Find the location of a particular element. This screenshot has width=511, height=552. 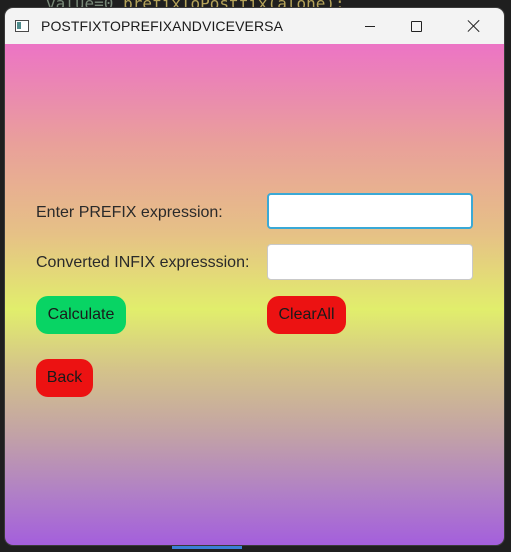

minimize-button is located at coordinates (370, 26).